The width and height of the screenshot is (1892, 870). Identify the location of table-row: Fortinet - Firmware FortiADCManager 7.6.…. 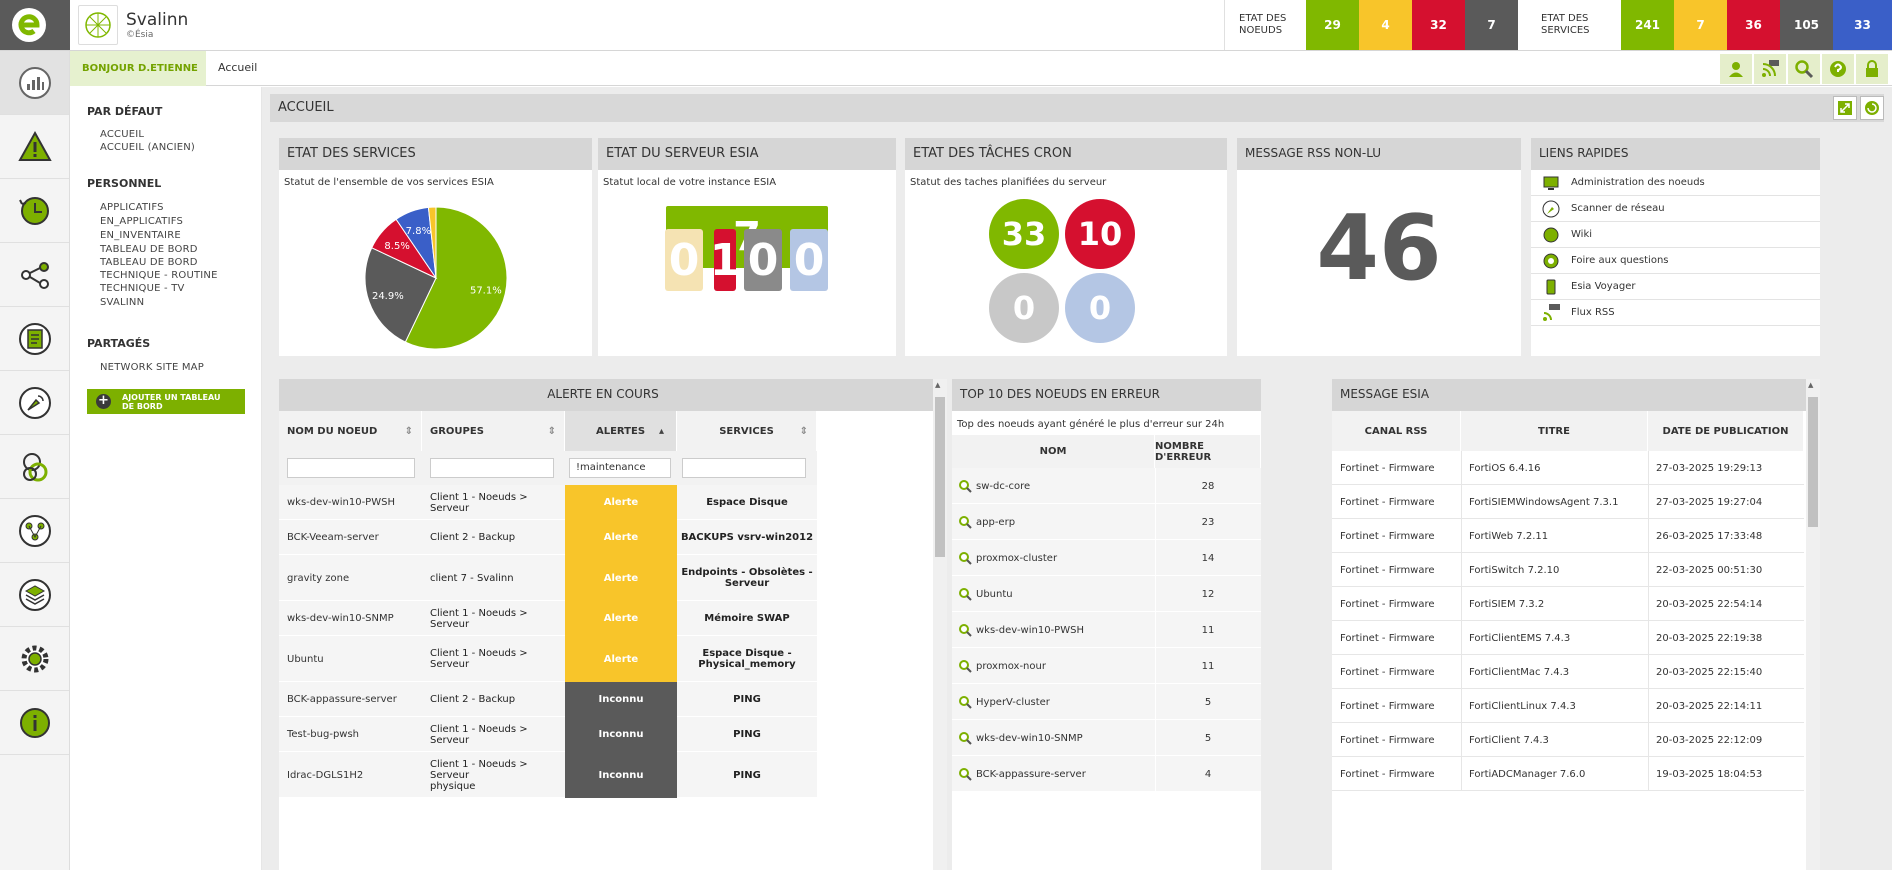
(1568, 774).